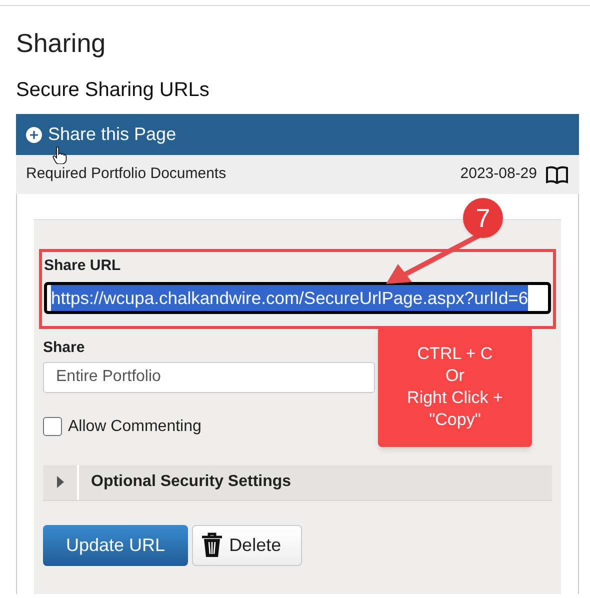 This screenshot has height=598, width=590. I want to click on share-select: Entire Portfolio, so click(209, 377).